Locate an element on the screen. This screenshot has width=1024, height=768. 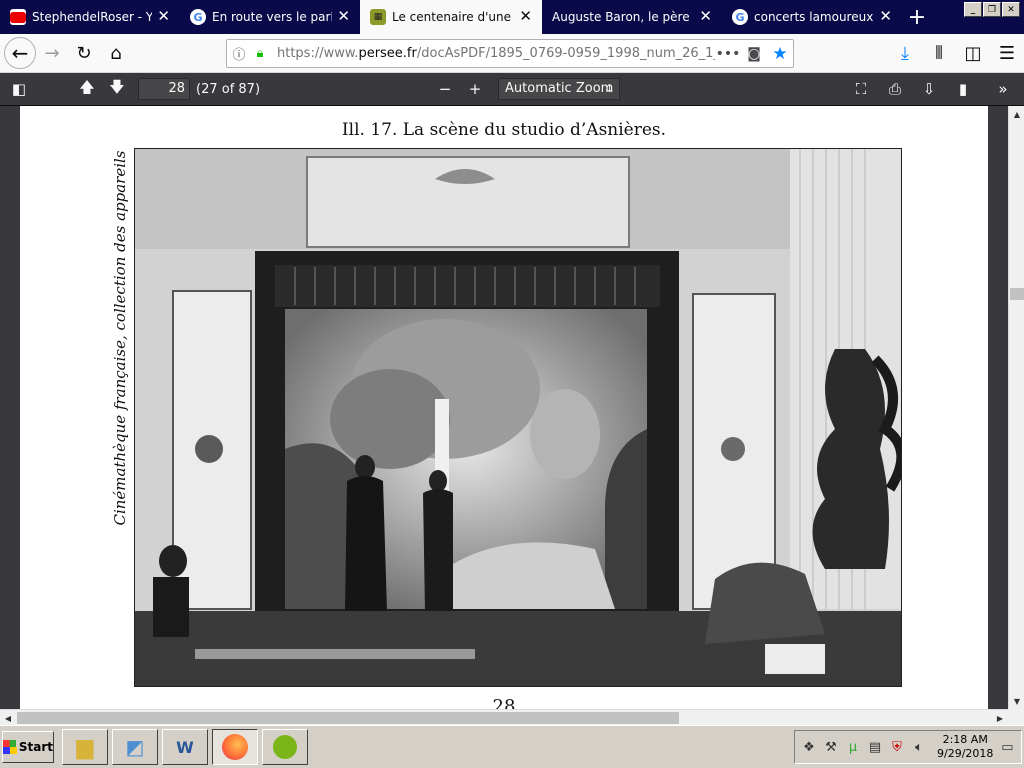
clock-time: 2:18 AM is located at coordinates (965, 739).